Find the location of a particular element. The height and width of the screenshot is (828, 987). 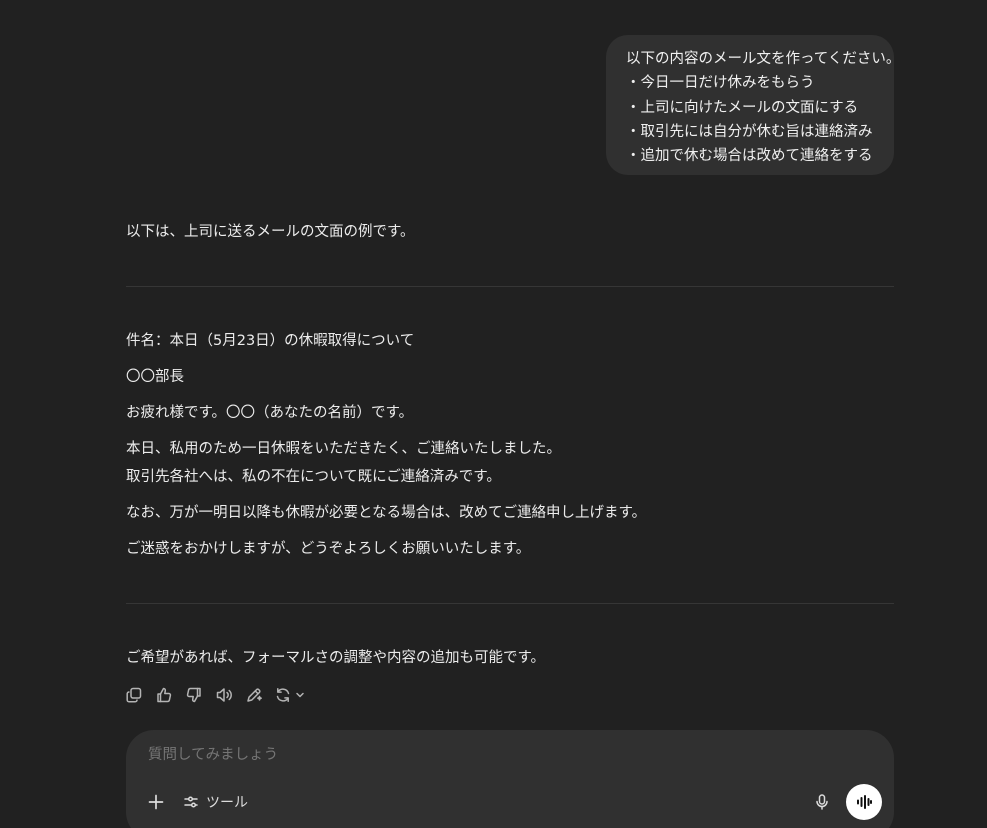

edit-canvas-button is located at coordinates (254, 695).